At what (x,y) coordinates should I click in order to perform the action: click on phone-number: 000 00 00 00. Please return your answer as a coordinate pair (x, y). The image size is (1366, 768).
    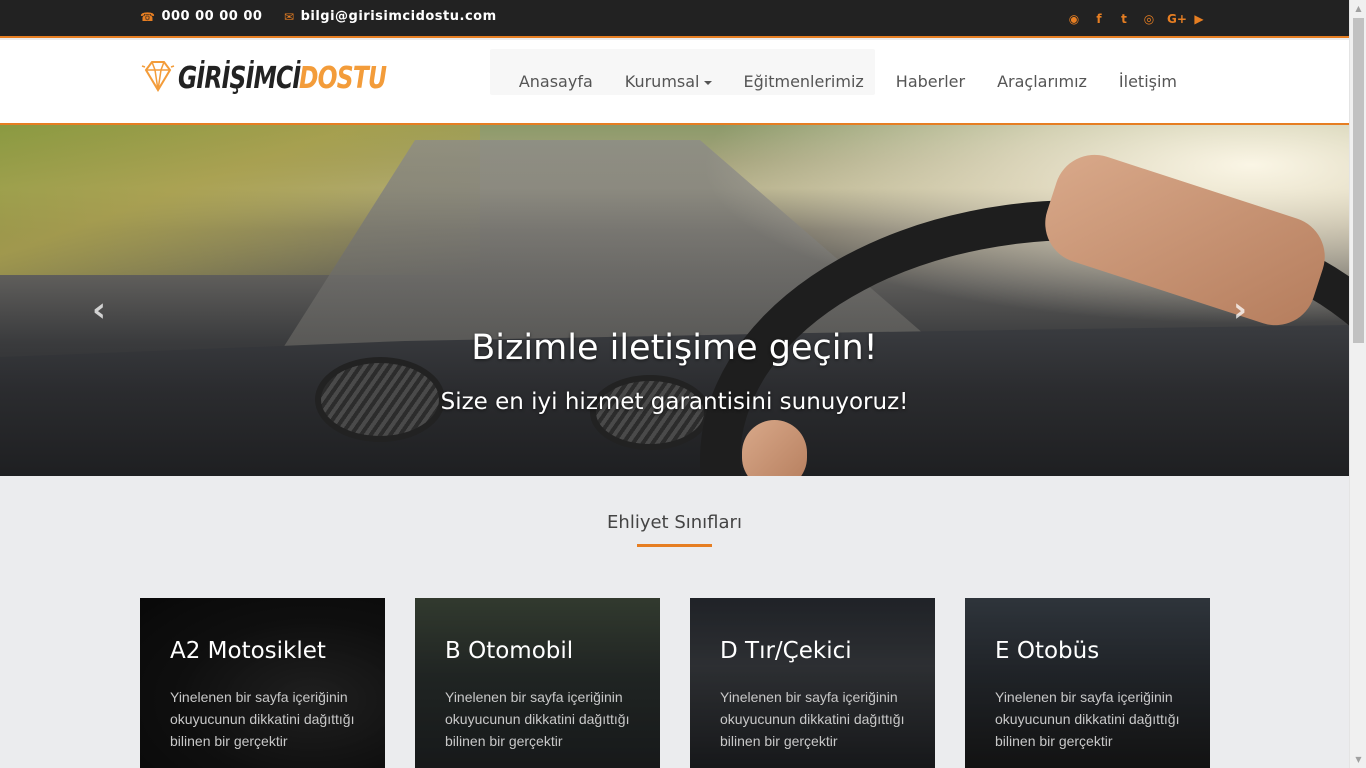
    Looking at the image, I should click on (212, 16).